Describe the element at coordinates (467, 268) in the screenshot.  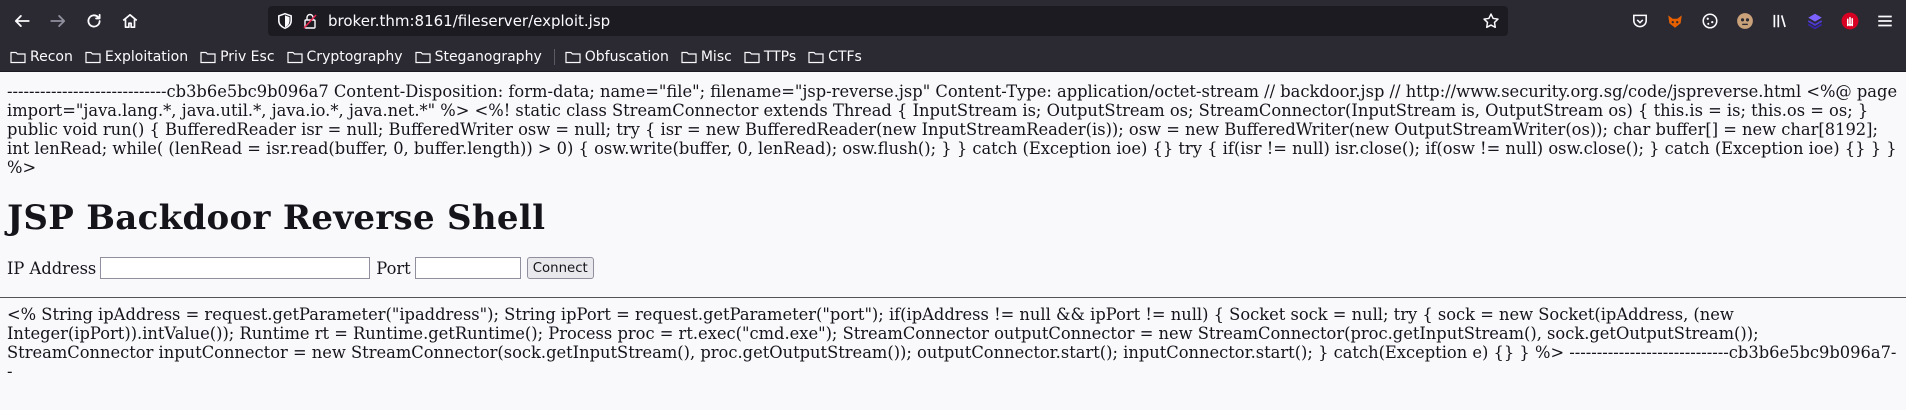
I see `port-input` at that location.